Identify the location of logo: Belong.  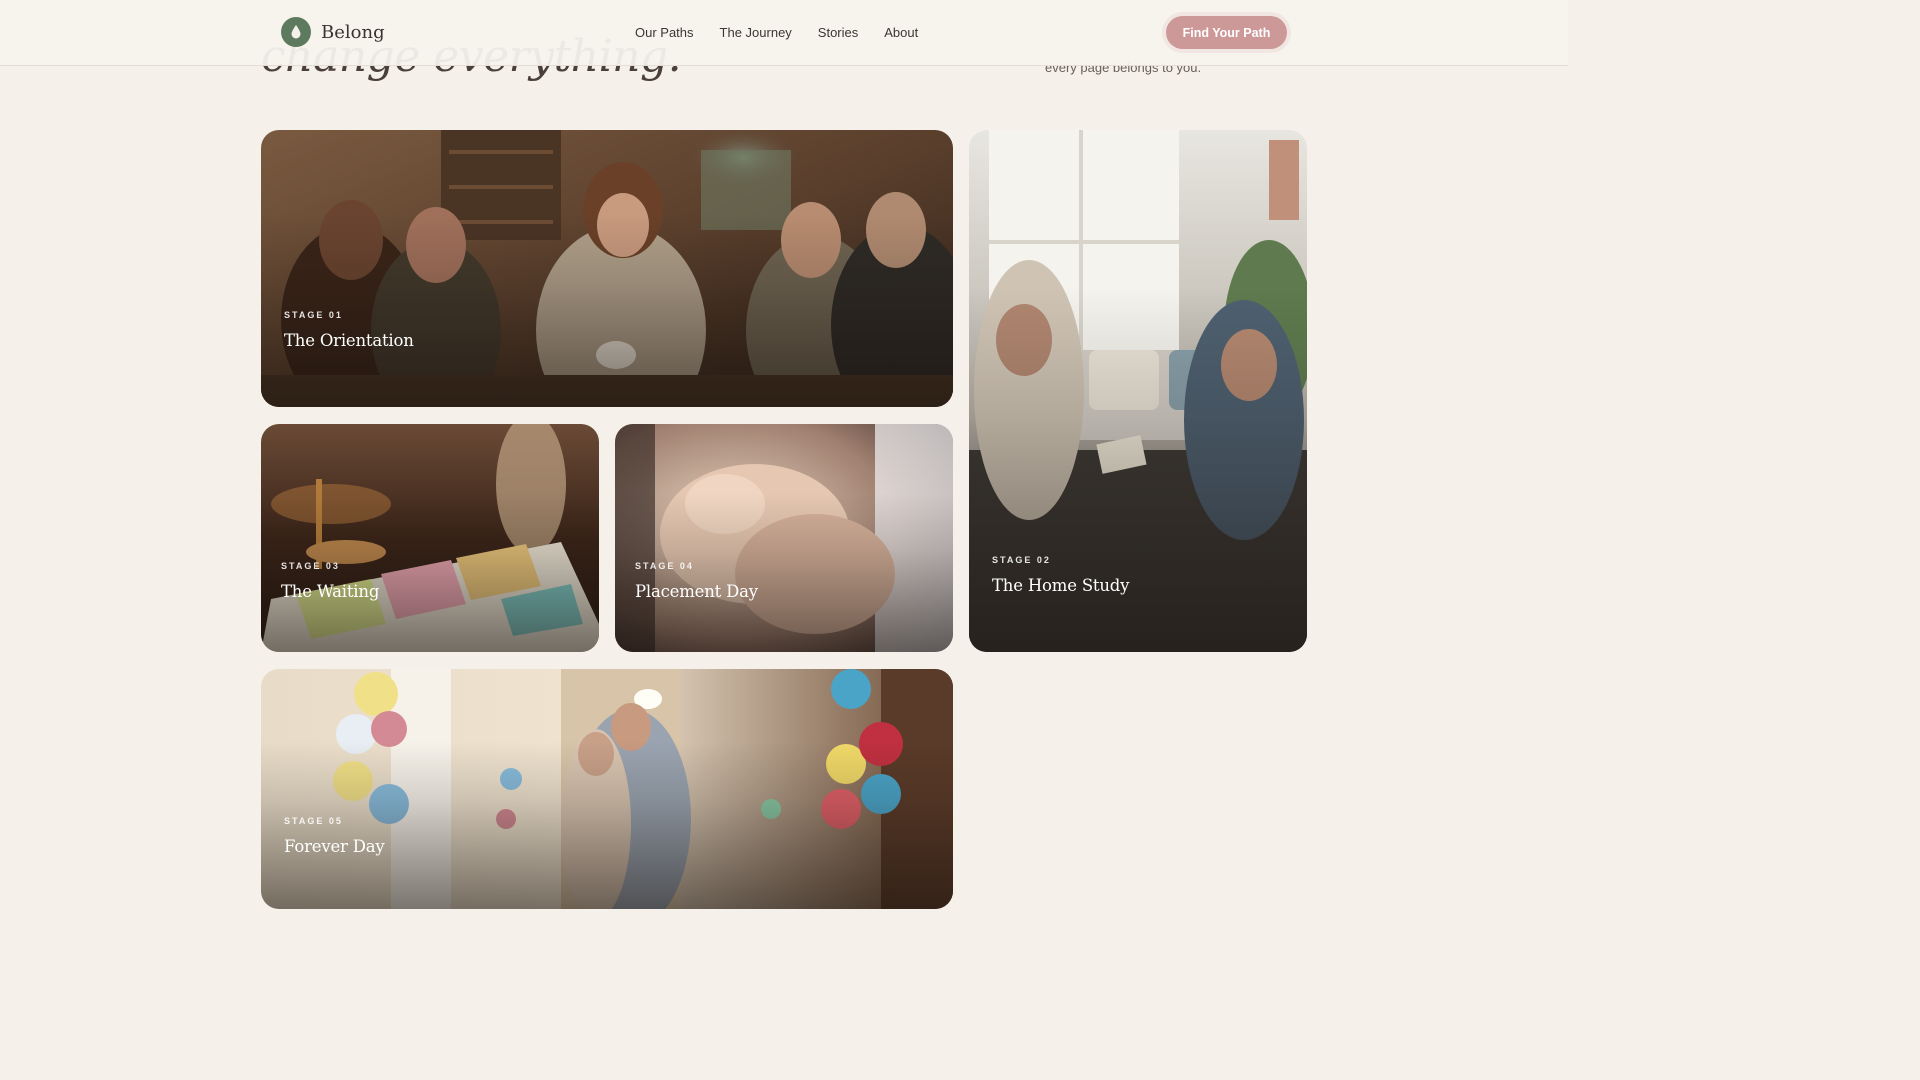
(333, 32).